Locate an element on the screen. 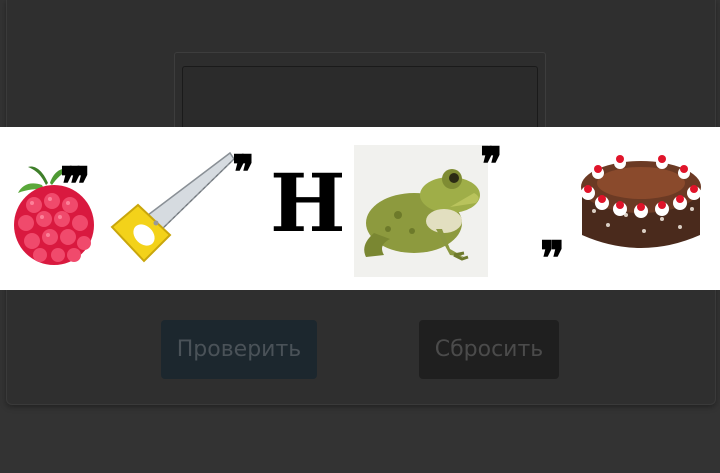 This screenshot has width=720, height=473. commas-saw: ❜❜ is located at coordinates (243, 172).